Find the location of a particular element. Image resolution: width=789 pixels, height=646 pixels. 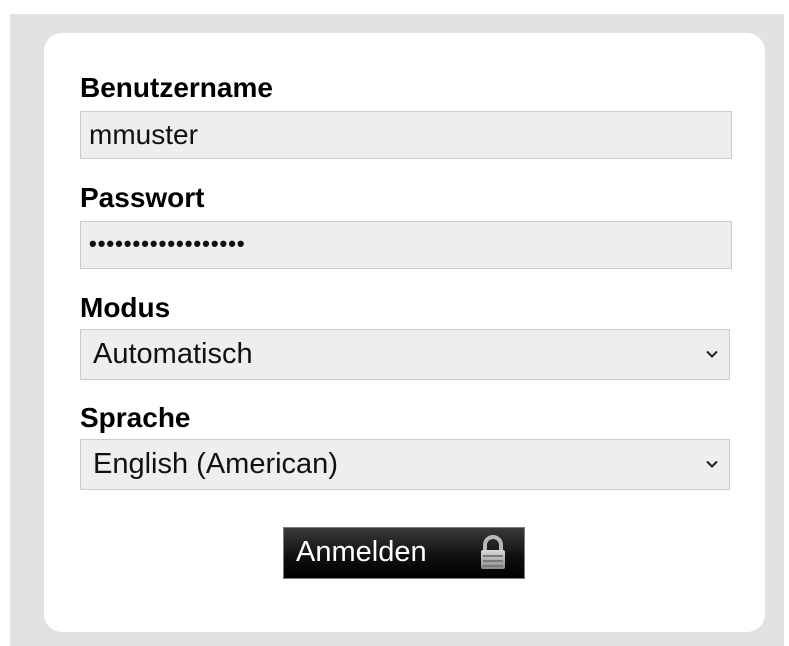

mode-select: Automatisch is located at coordinates (405, 354).